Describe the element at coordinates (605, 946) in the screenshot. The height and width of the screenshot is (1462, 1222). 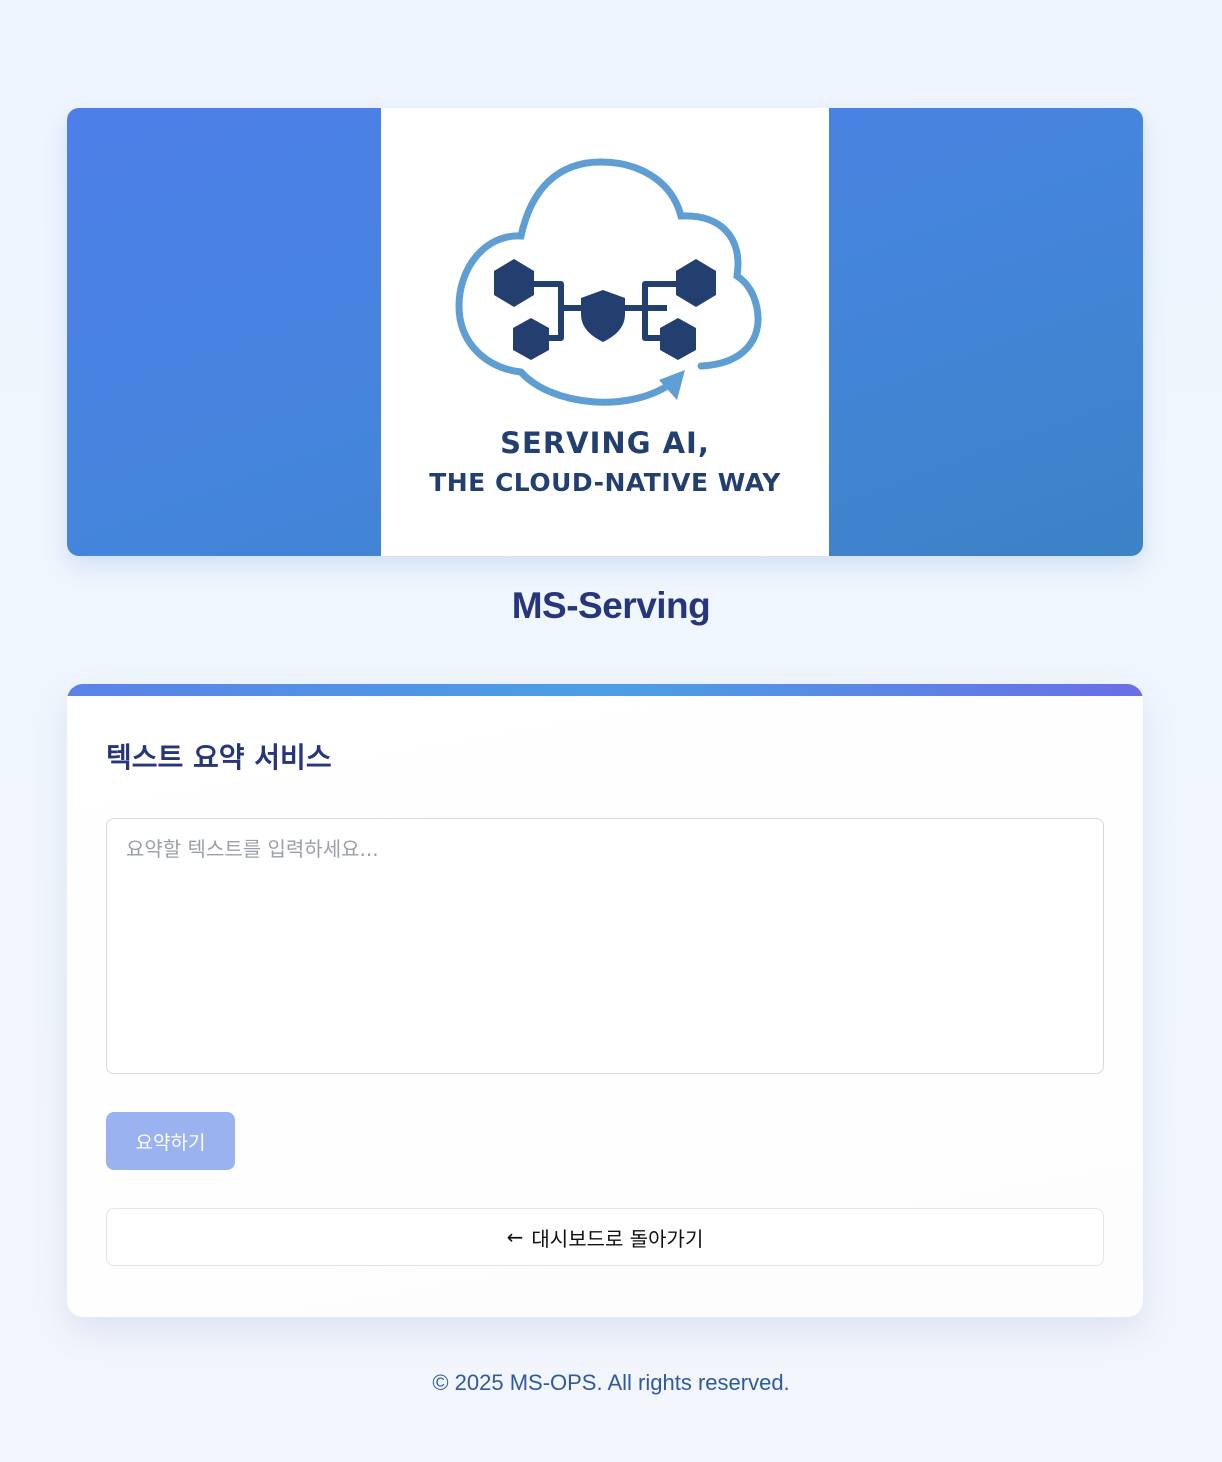
I see `summary-text-input` at that location.